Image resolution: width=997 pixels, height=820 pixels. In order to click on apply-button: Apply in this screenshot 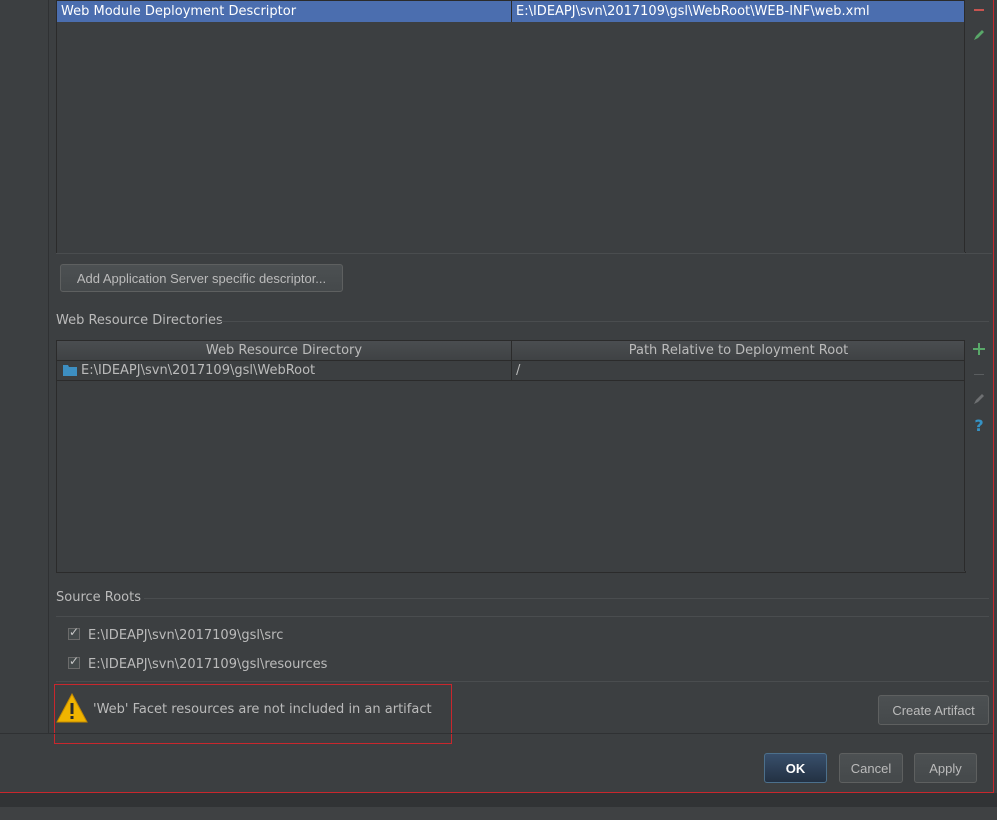, I will do `click(945, 768)`.